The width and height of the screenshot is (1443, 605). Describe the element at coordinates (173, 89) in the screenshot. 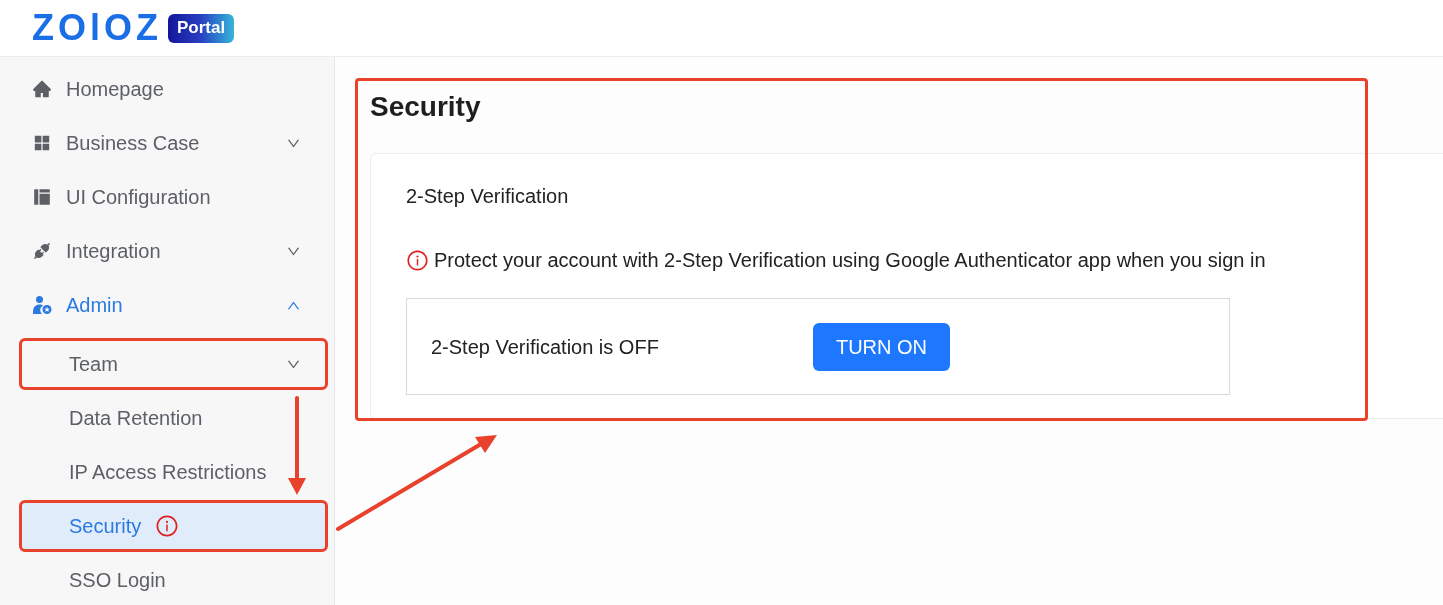

I see `menu-item: Homepage` at that location.